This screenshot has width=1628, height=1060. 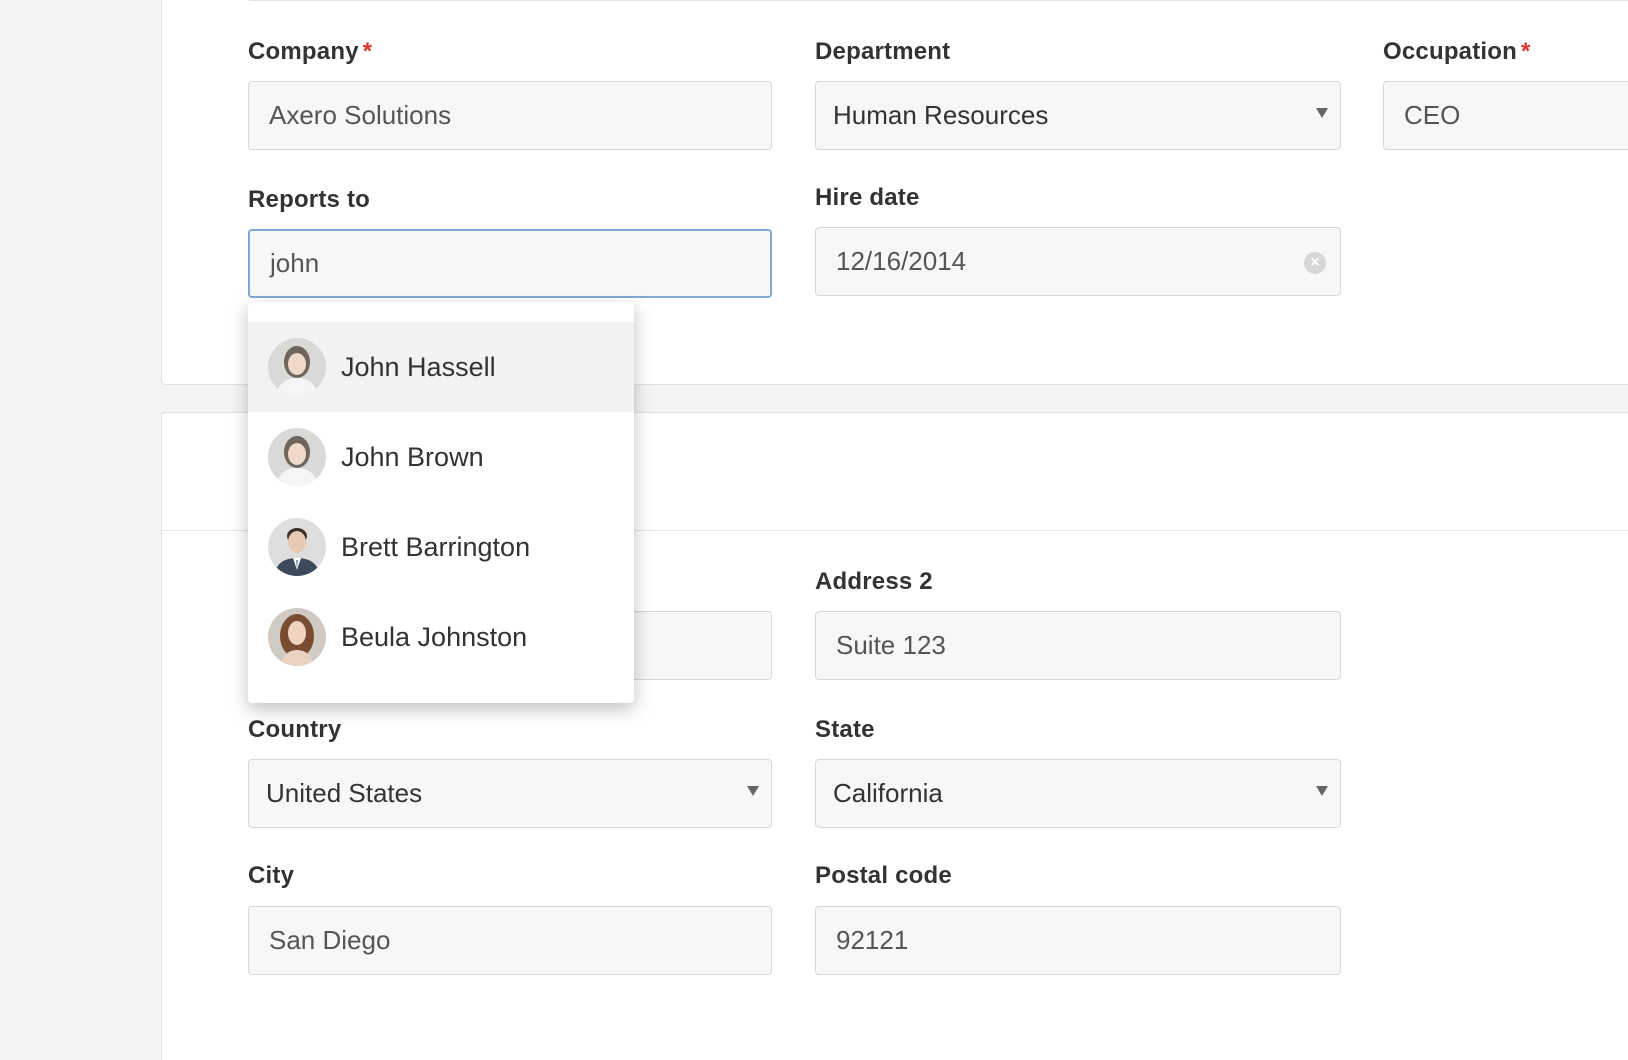 What do you see at coordinates (310, 51) in the screenshot?
I see `company-label: Company *` at bounding box center [310, 51].